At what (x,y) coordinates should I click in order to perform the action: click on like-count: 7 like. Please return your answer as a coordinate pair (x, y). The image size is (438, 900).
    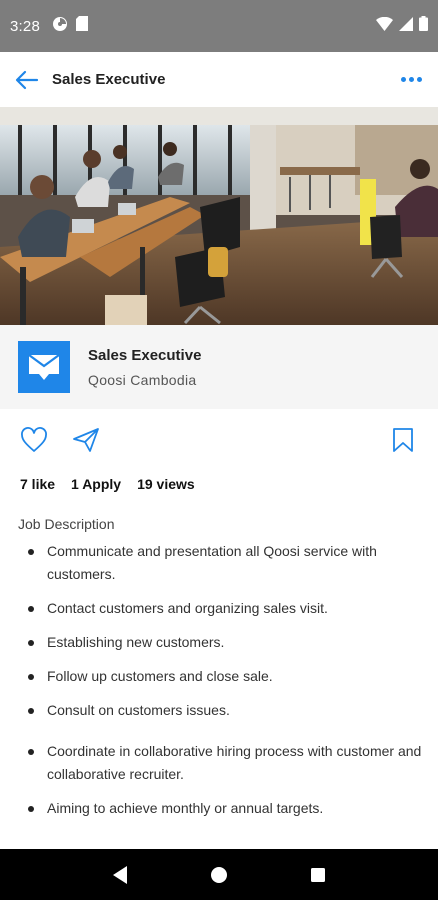
    Looking at the image, I should click on (38, 484).